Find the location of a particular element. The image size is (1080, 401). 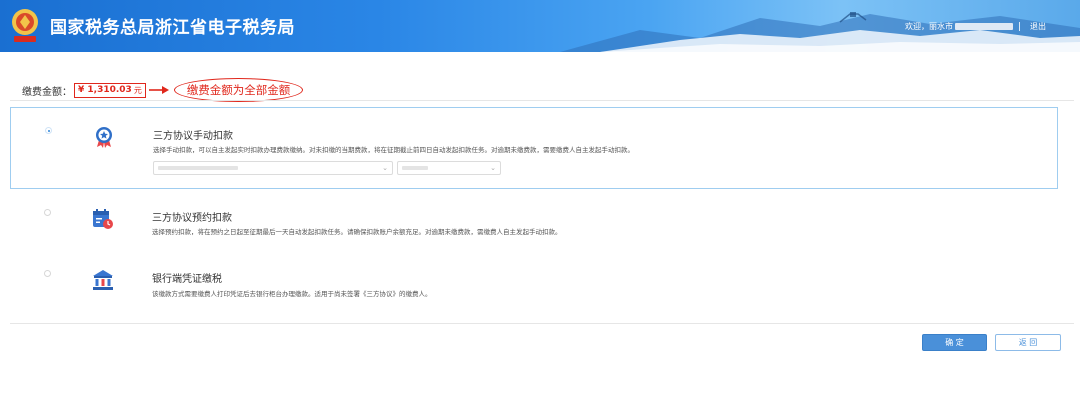

user-divider is located at coordinates (1019, 26).